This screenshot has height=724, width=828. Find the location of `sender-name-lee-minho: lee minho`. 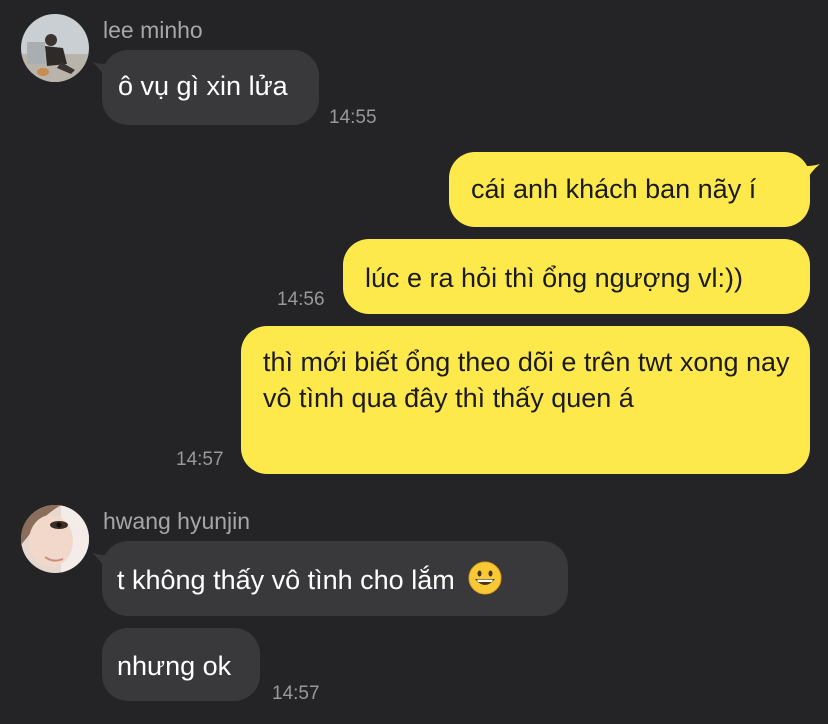

sender-name-lee-minho: lee minho is located at coordinates (153, 30).